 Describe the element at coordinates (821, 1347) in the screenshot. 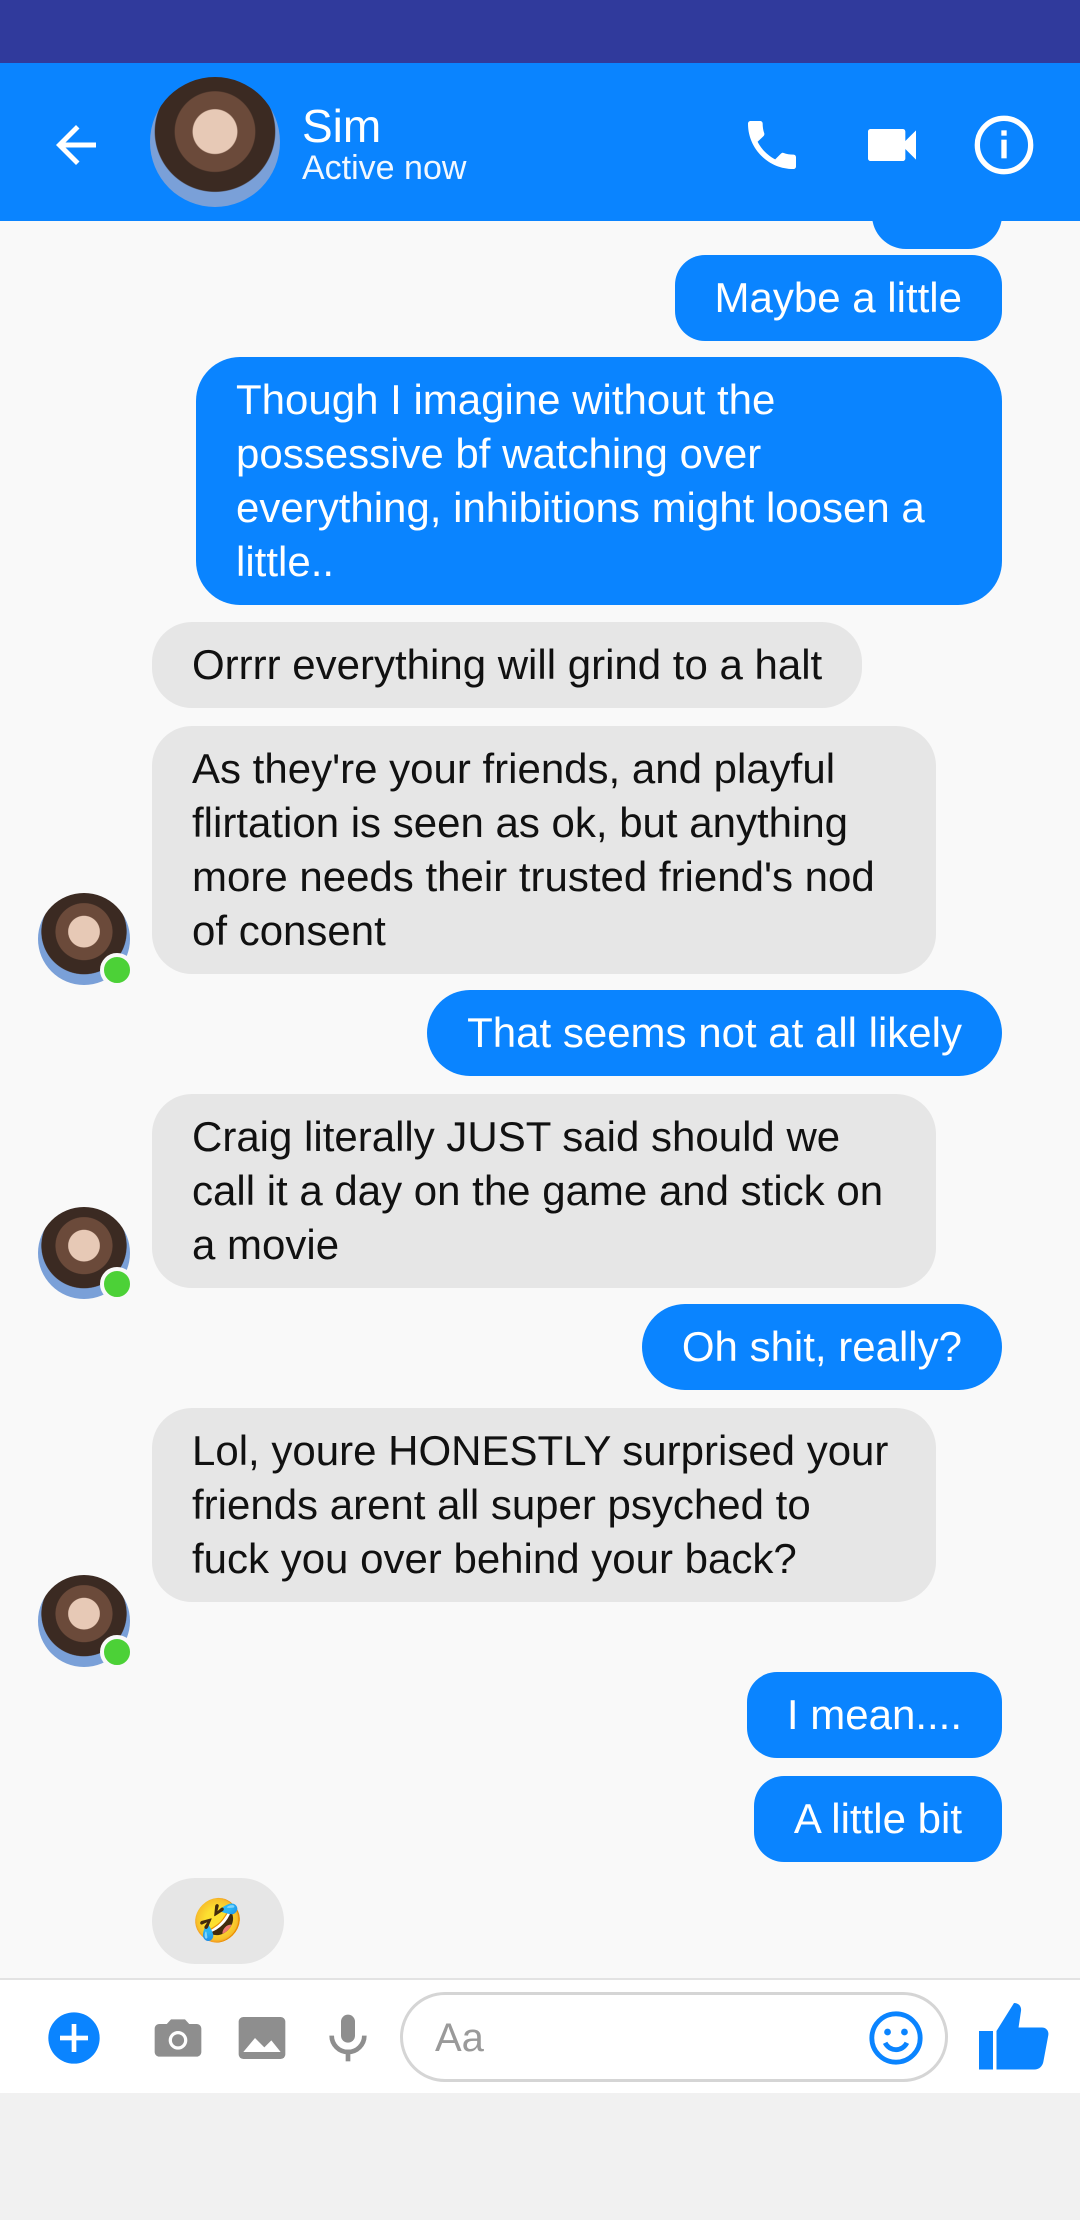

I see `message-bubble-outgoing: Oh shit, really?` at that location.